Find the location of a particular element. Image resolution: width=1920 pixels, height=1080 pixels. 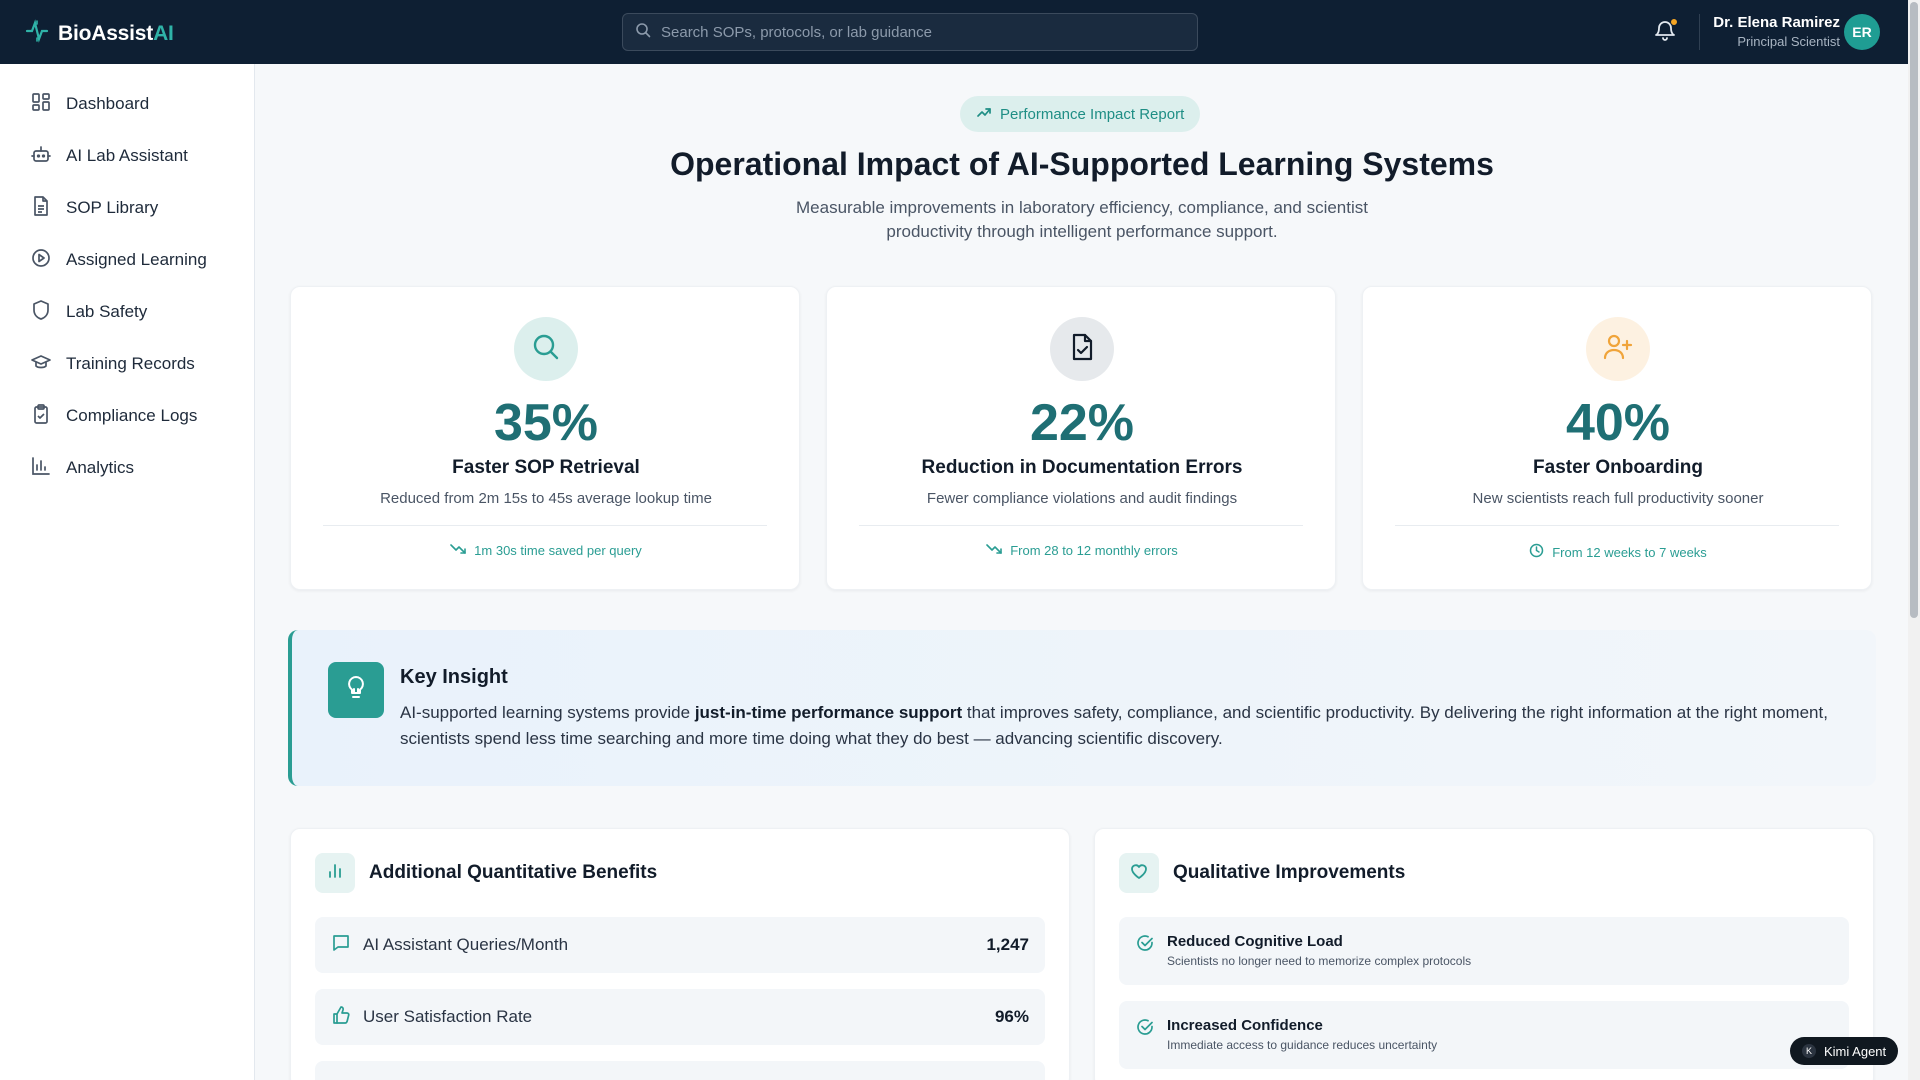

brand-logo: BioAssistAI is located at coordinates (99, 33).